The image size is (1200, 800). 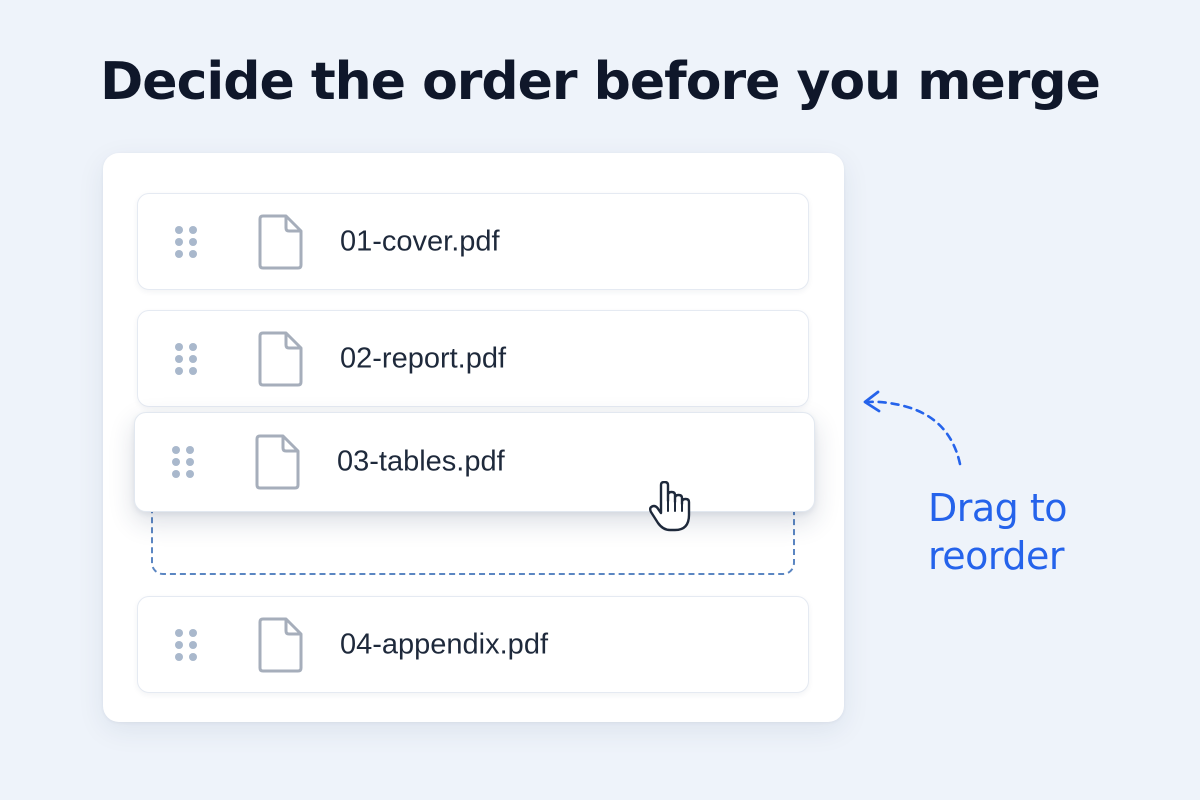 What do you see at coordinates (998, 532) in the screenshot?
I see `drag-hint-label: Drag to reorder` at bounding box center [998, 532].